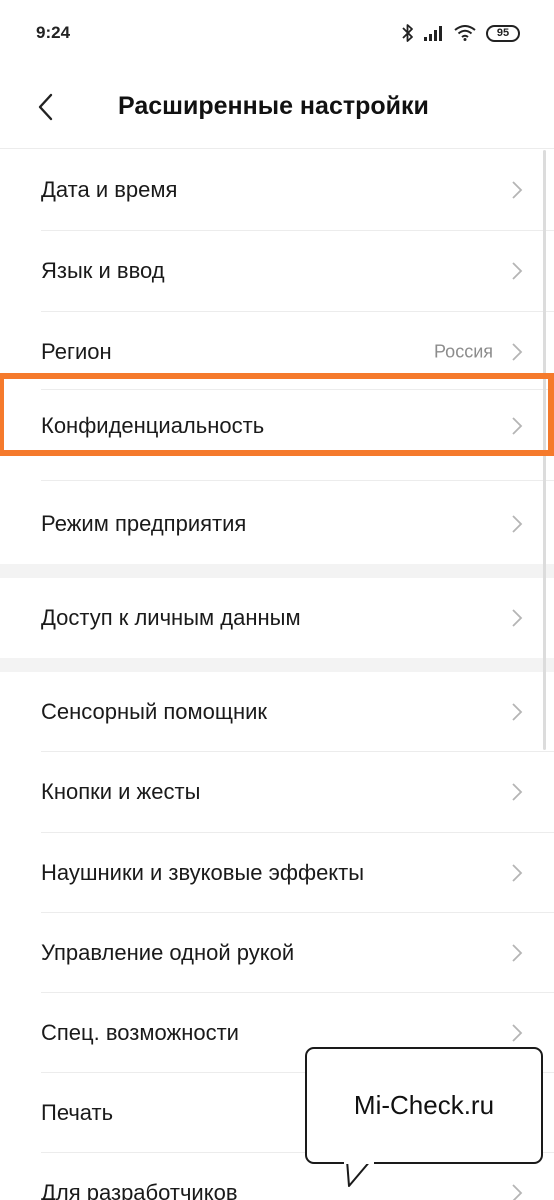 Image resolution: width=554 pixels, height=1200 pixels. I want to click on settings-item-one-hand-mode: Управление одной рукой, so click(277, 953).